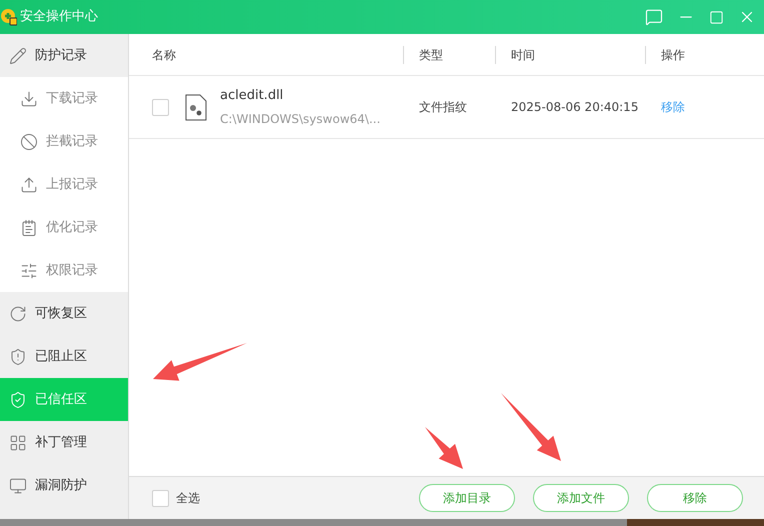 Image resolution: width=764 pixels, height=526 pixels. I want to click on column-header: 操作, so click(673, 55).